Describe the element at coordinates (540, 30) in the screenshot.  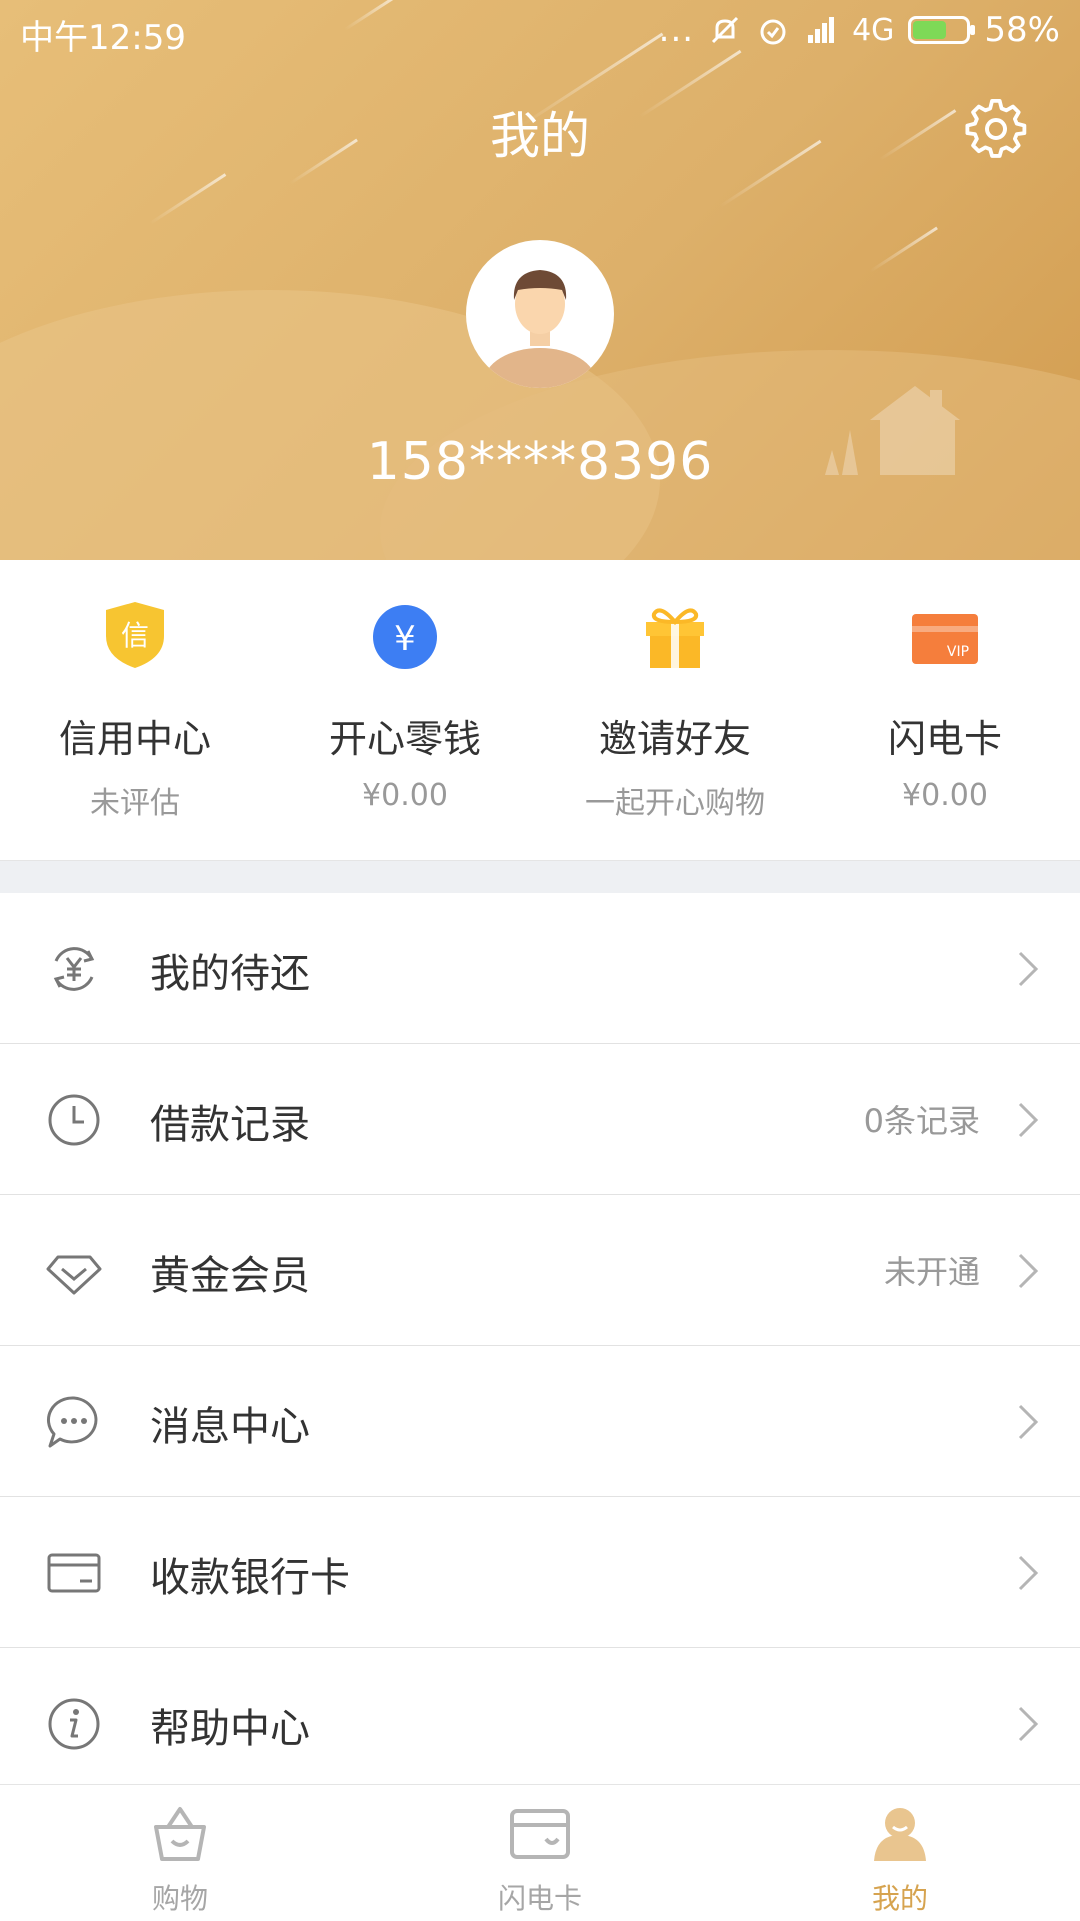
I see `status-bar: 中午12:59 ... 4G 58%` at that location.